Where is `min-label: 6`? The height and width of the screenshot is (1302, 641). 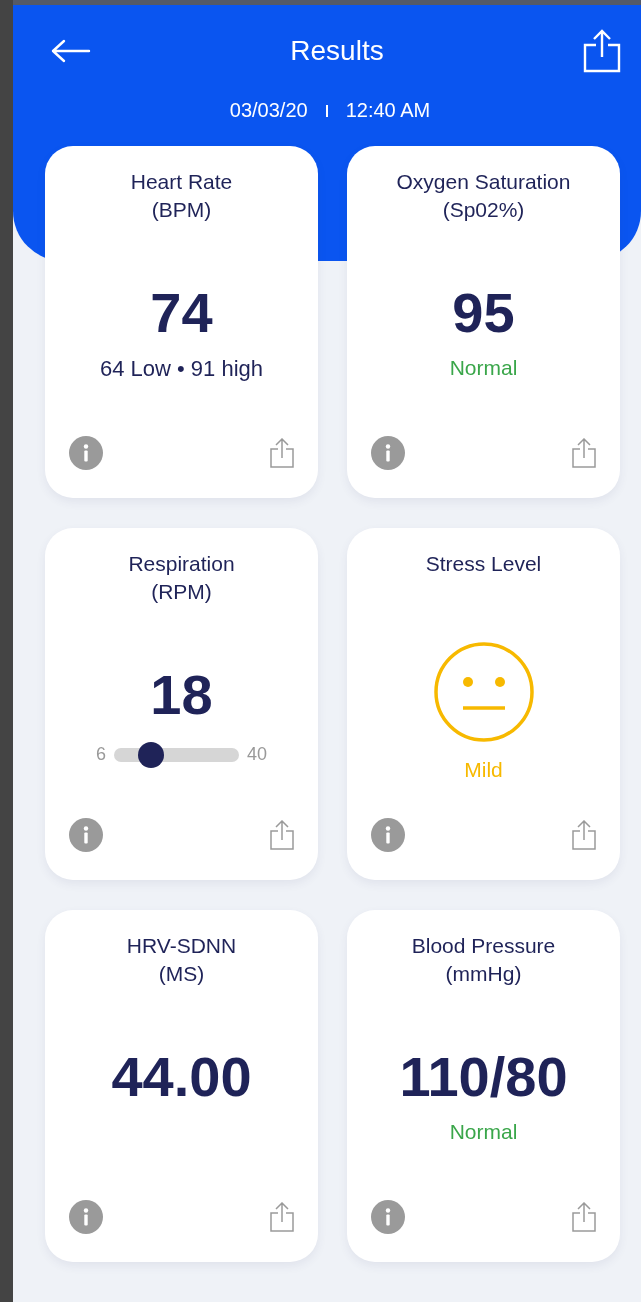
min-label: 6 is located at coordinates (100, 754).